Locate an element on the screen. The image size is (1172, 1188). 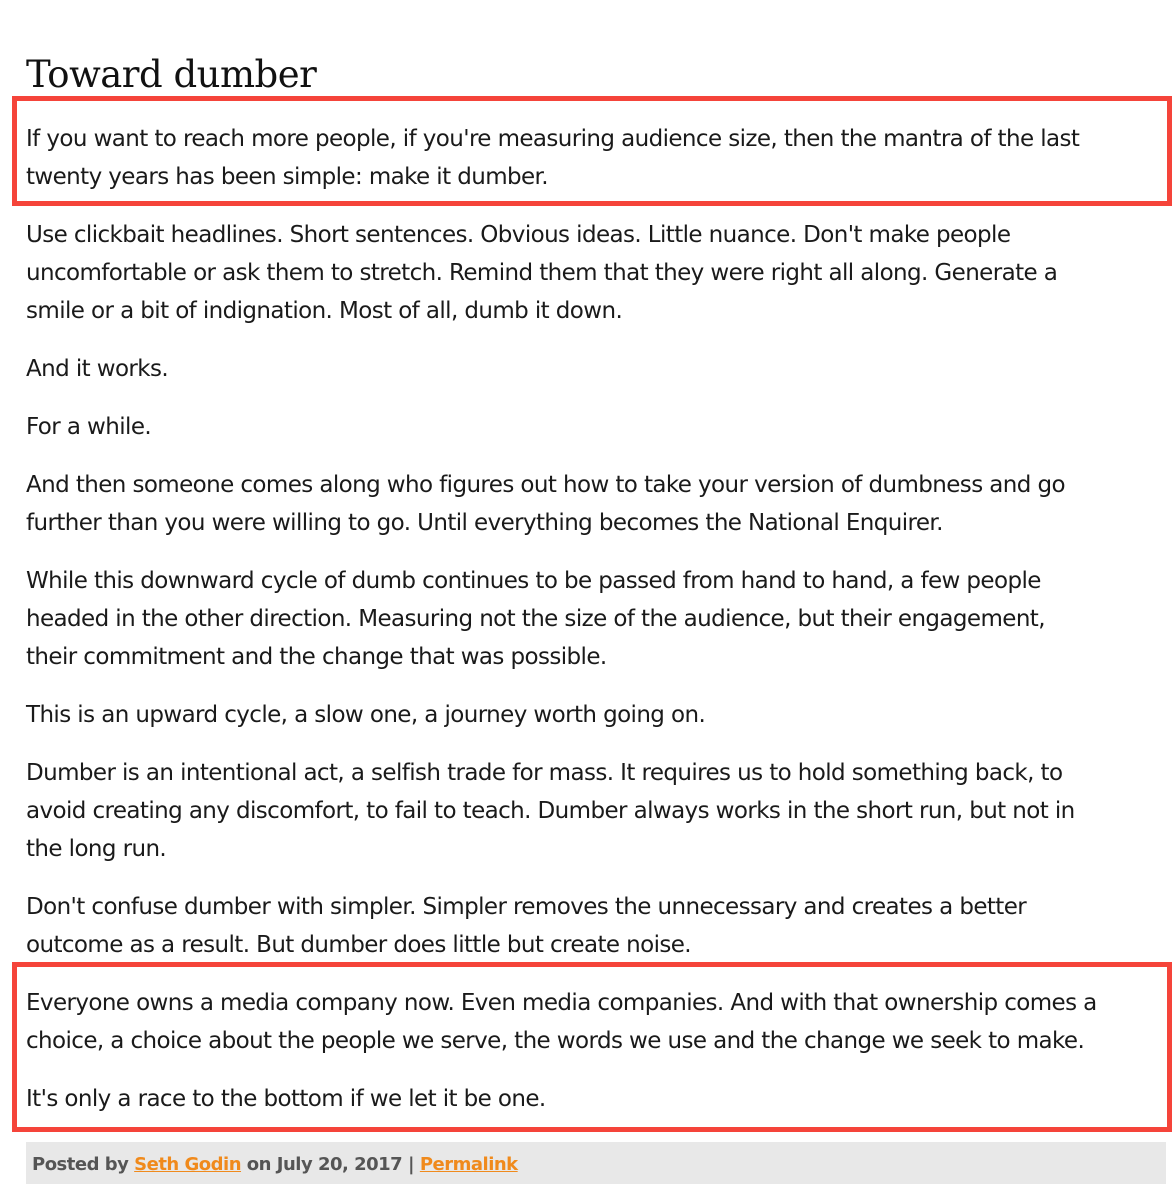
paragraph-line: For a while. is located at coordinates (89, 427).